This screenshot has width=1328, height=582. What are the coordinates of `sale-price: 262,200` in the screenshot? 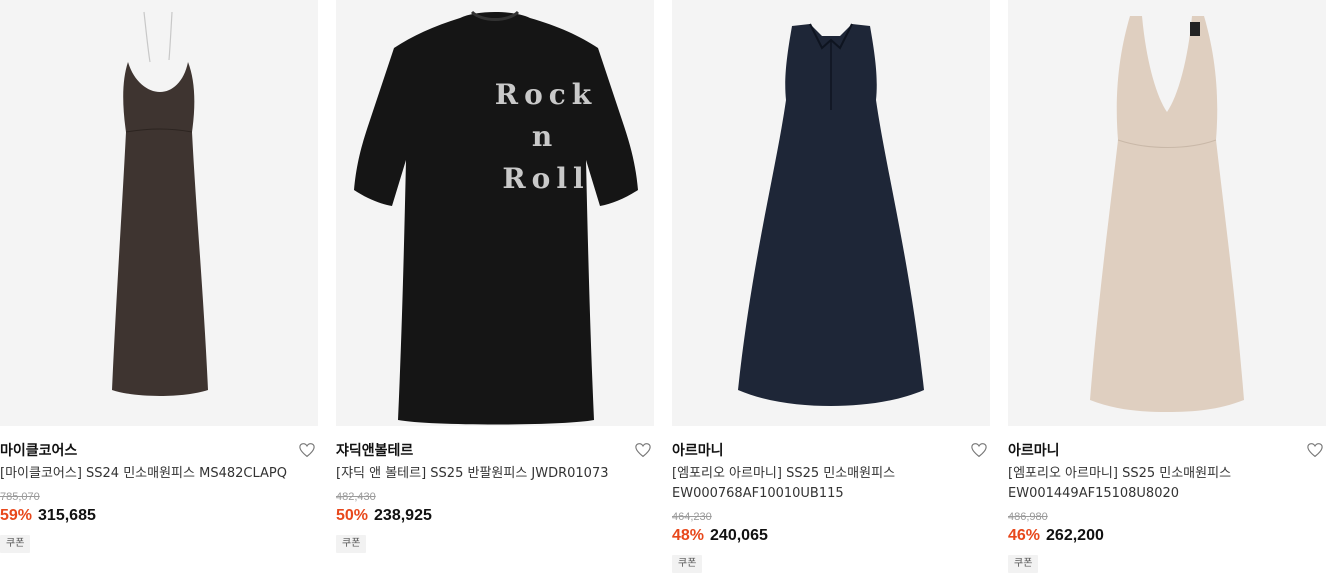 It's located at (1075, 535).